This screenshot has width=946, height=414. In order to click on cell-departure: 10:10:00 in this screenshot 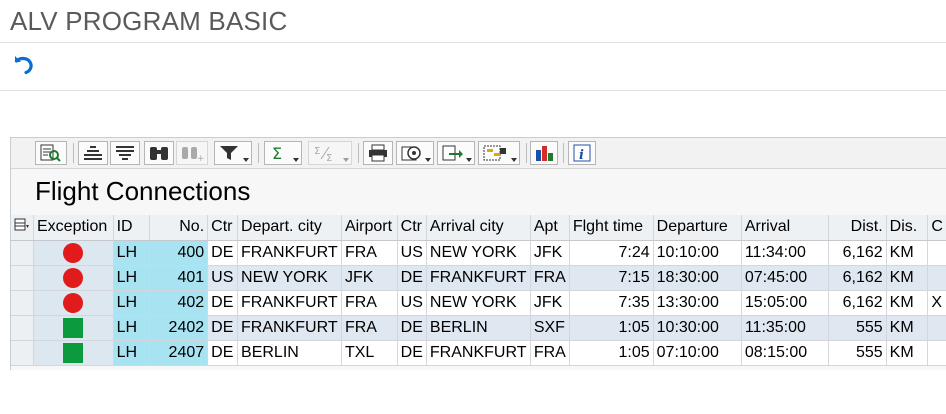, I will do `click(697, 253)`.